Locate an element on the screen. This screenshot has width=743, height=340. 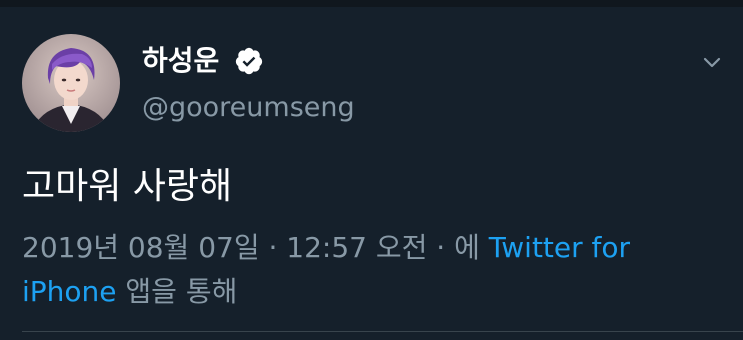
tweet-timestamp: 2019년 08월 07일 · 12:57 오전 · is located at coordinates (238, 247).